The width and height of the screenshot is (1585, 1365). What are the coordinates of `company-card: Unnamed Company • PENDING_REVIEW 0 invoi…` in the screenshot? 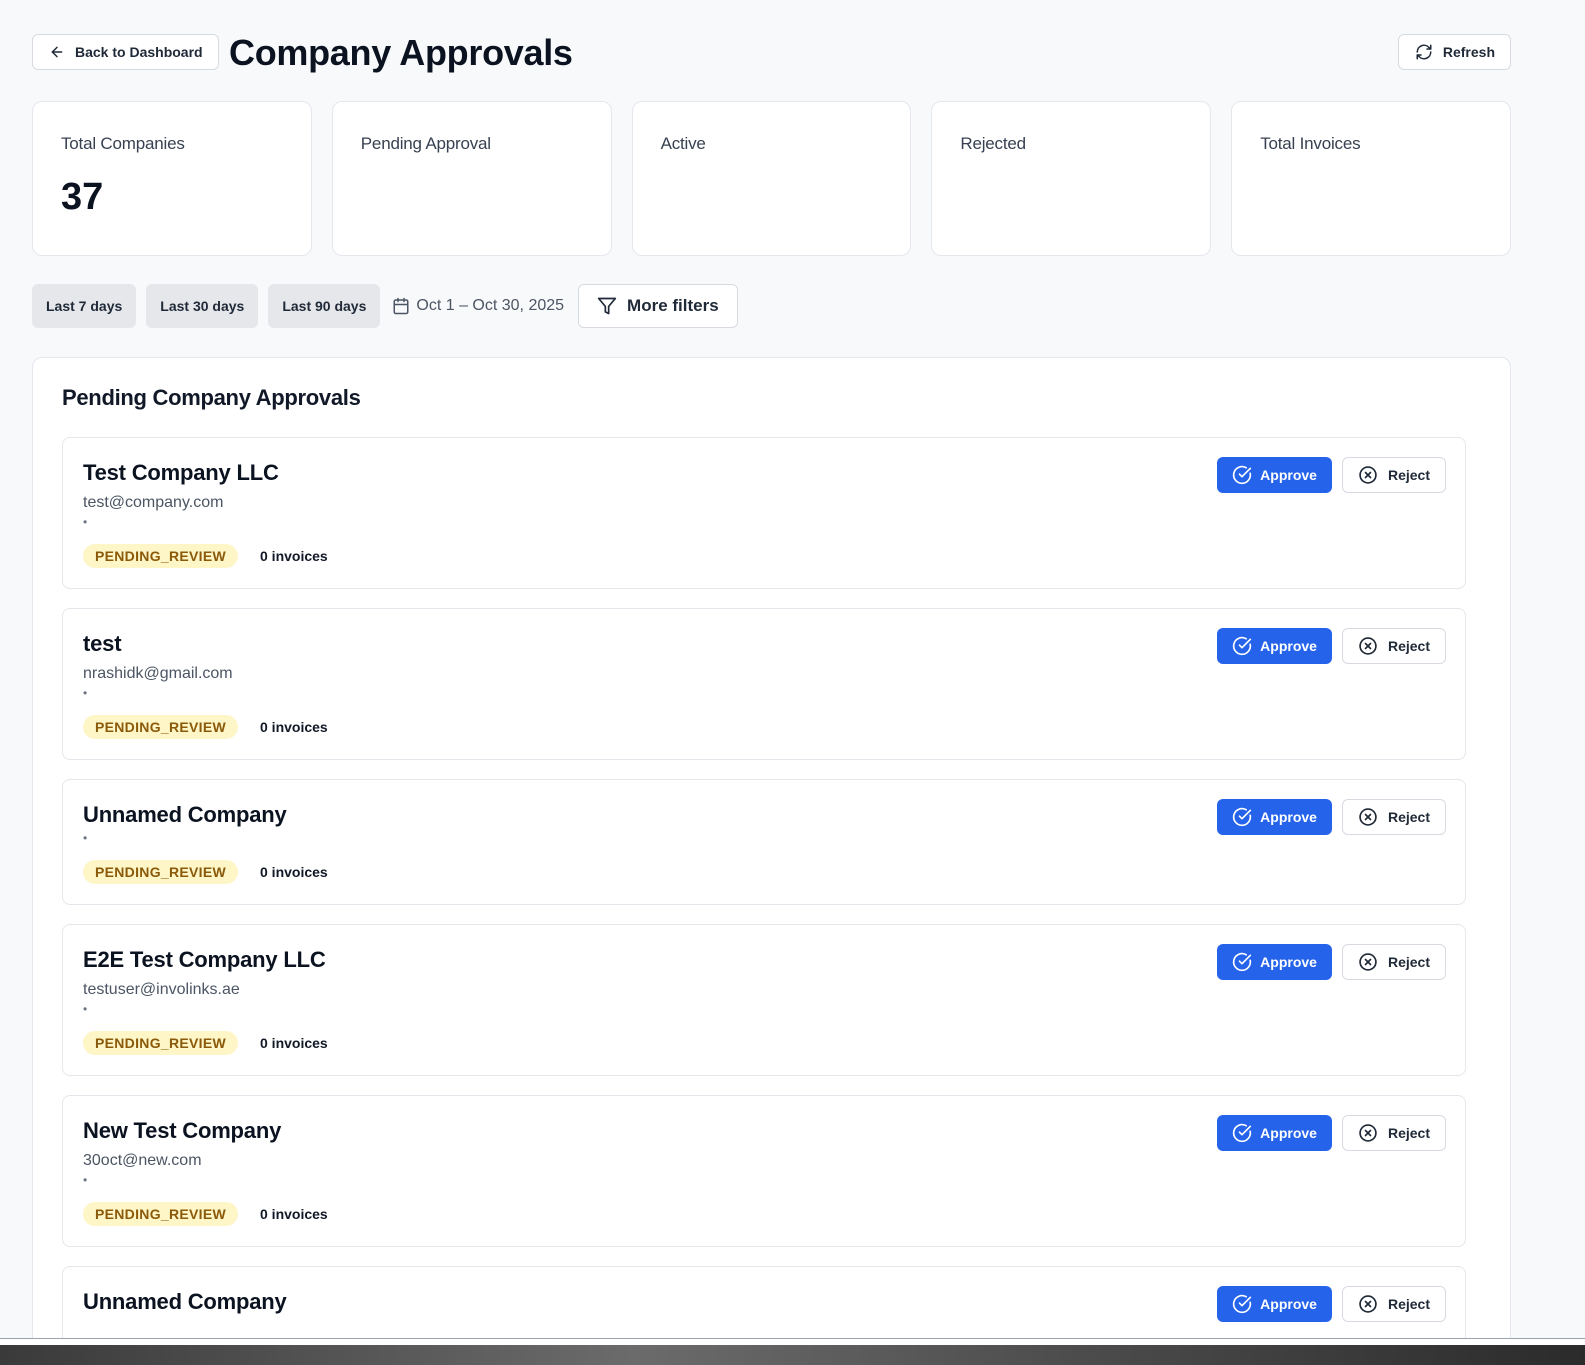 It's located at (764, 842).